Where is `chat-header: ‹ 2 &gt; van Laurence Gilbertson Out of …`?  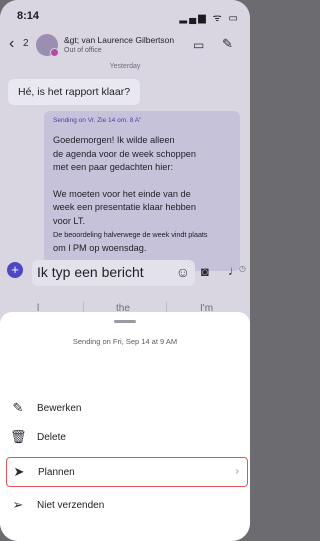
chat-header: ‹ 2 &gt; van Laurence Gilbertson Out of … is located at coordinates (125, 46).